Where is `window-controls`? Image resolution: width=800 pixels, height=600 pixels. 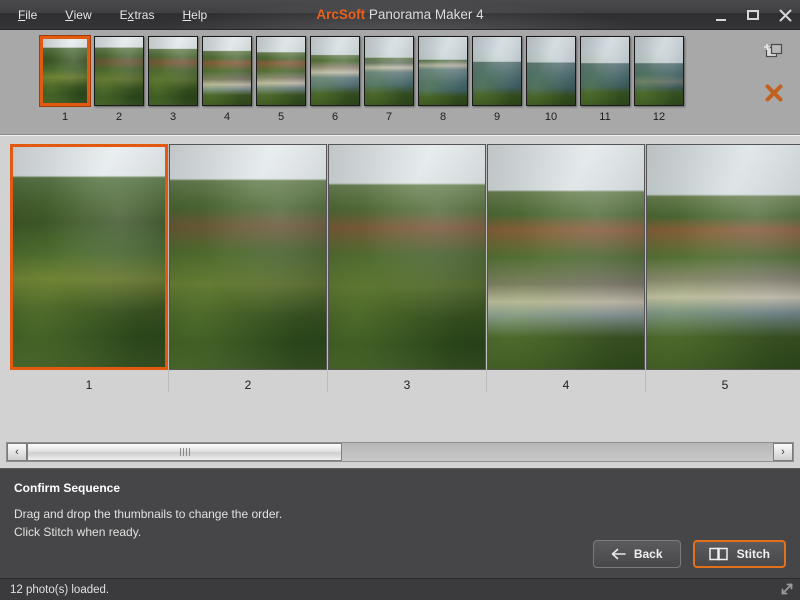 window-controls is located at coordinates (753, 15).